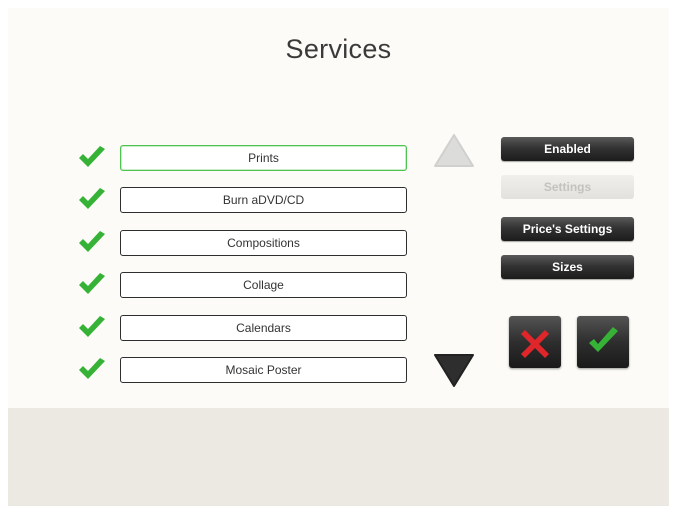 The height and width of the screenshot is (510, 677). Describe the element at coordinates (263, 200) in the screenshot. I see `service-item-burn-dvd-cd: Burn aDVD/CD` at that location.